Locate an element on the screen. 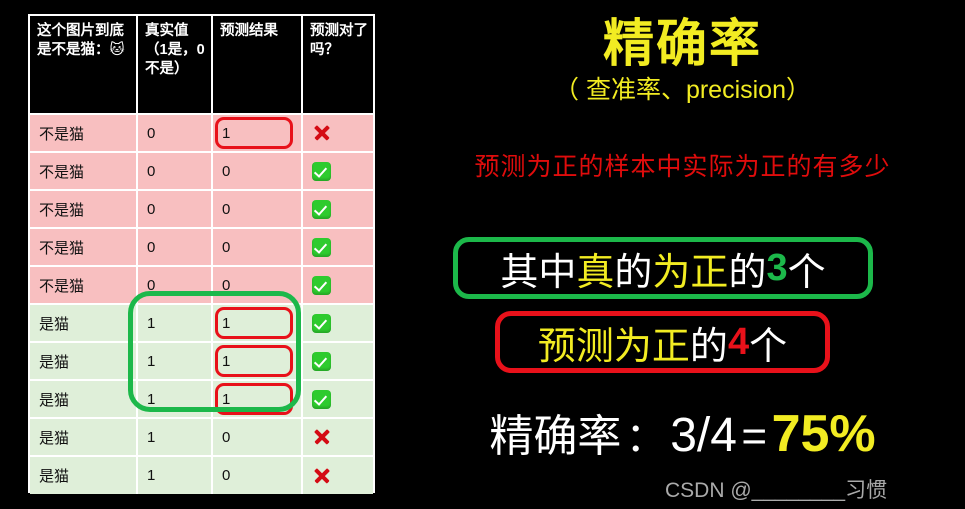  csdn-watermark: CSDN @________习惯 is located at coordinates (776, 490).